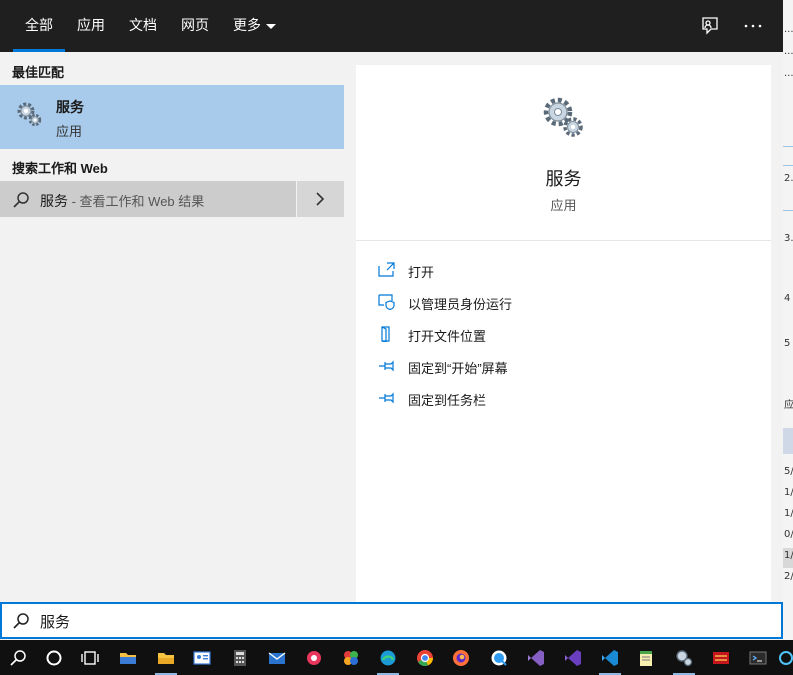  What do you see at coordinates (788, 534) in the screenshot?
I see `bg-text: 0/` at bounding box center [788, 534].